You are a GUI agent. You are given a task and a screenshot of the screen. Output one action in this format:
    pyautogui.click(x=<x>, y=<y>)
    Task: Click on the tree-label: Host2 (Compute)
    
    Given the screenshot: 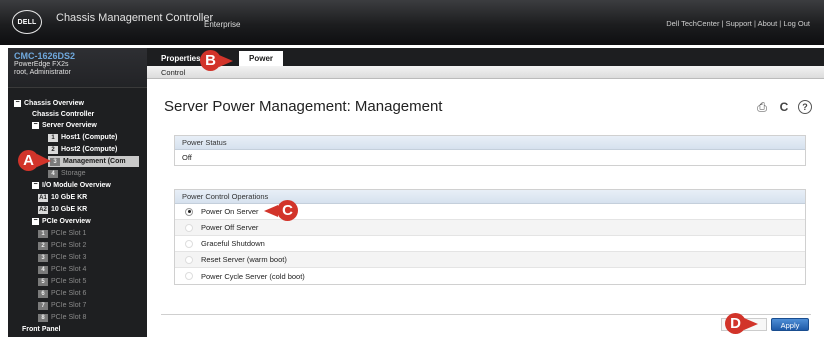 What is the action you would take?
    pyautogui.click(x=89, y=149)
    